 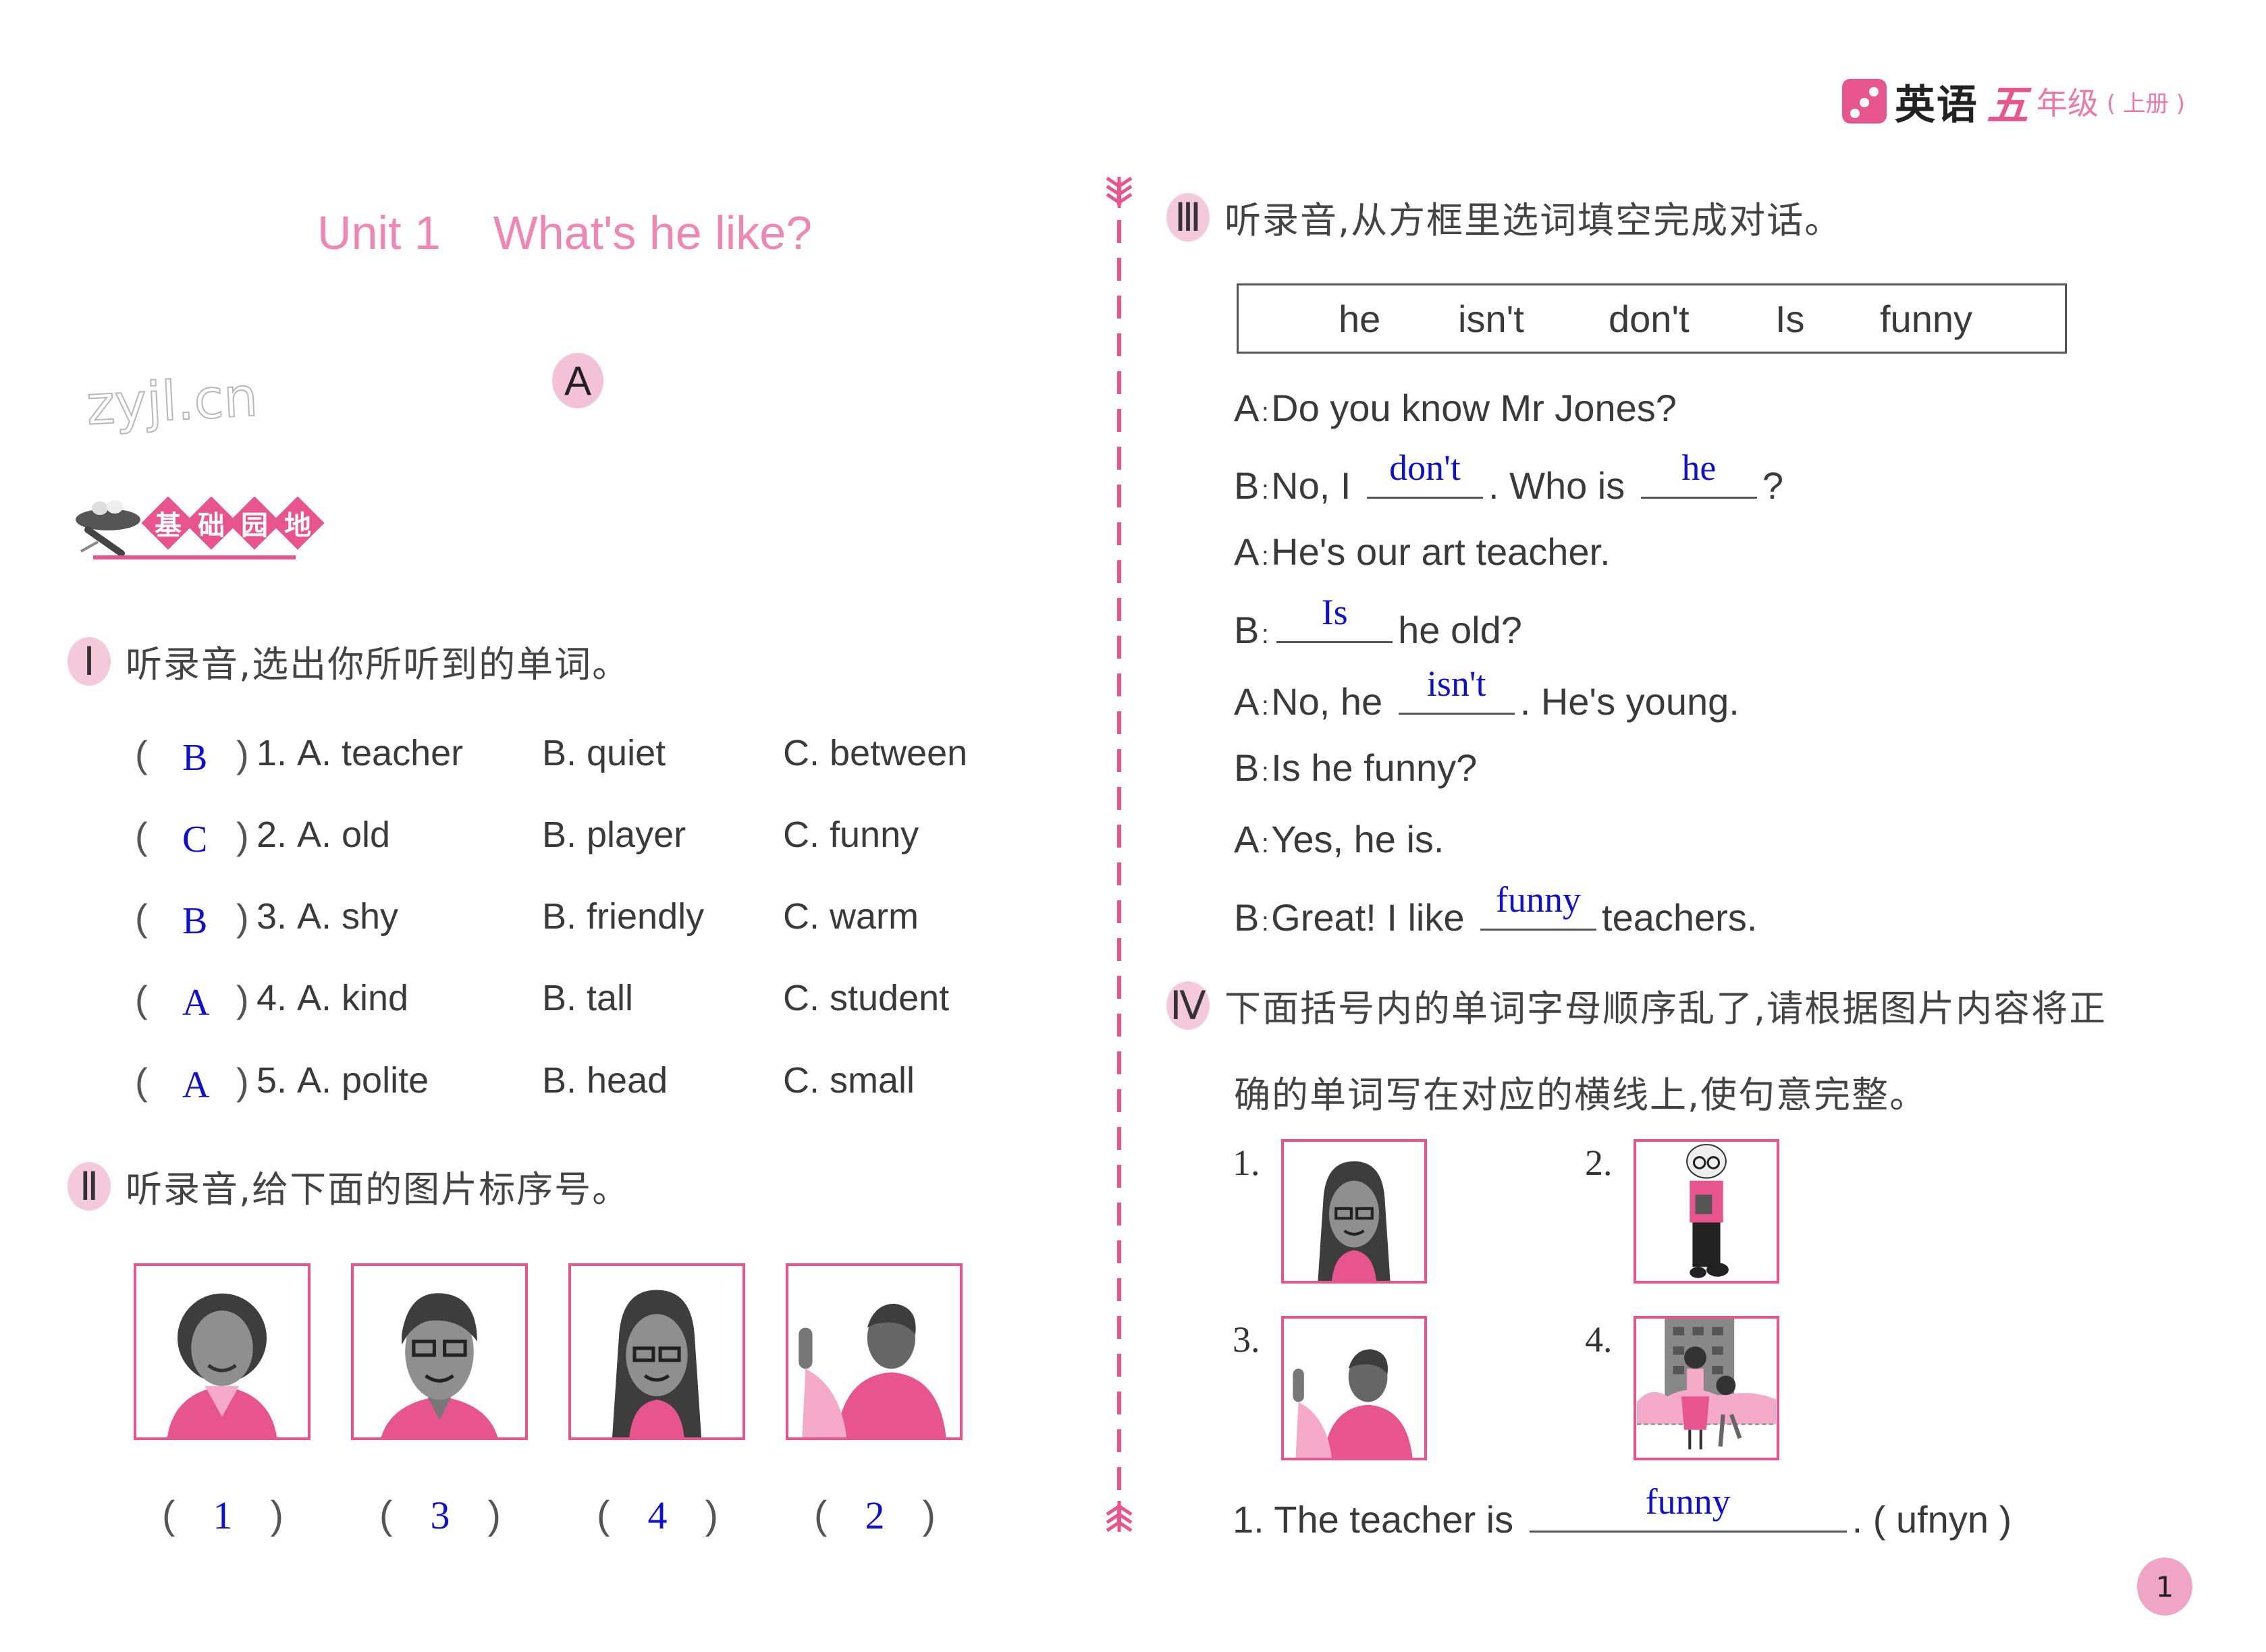 I want to click on line-text: . Who is, so click(x=1556, y=485).